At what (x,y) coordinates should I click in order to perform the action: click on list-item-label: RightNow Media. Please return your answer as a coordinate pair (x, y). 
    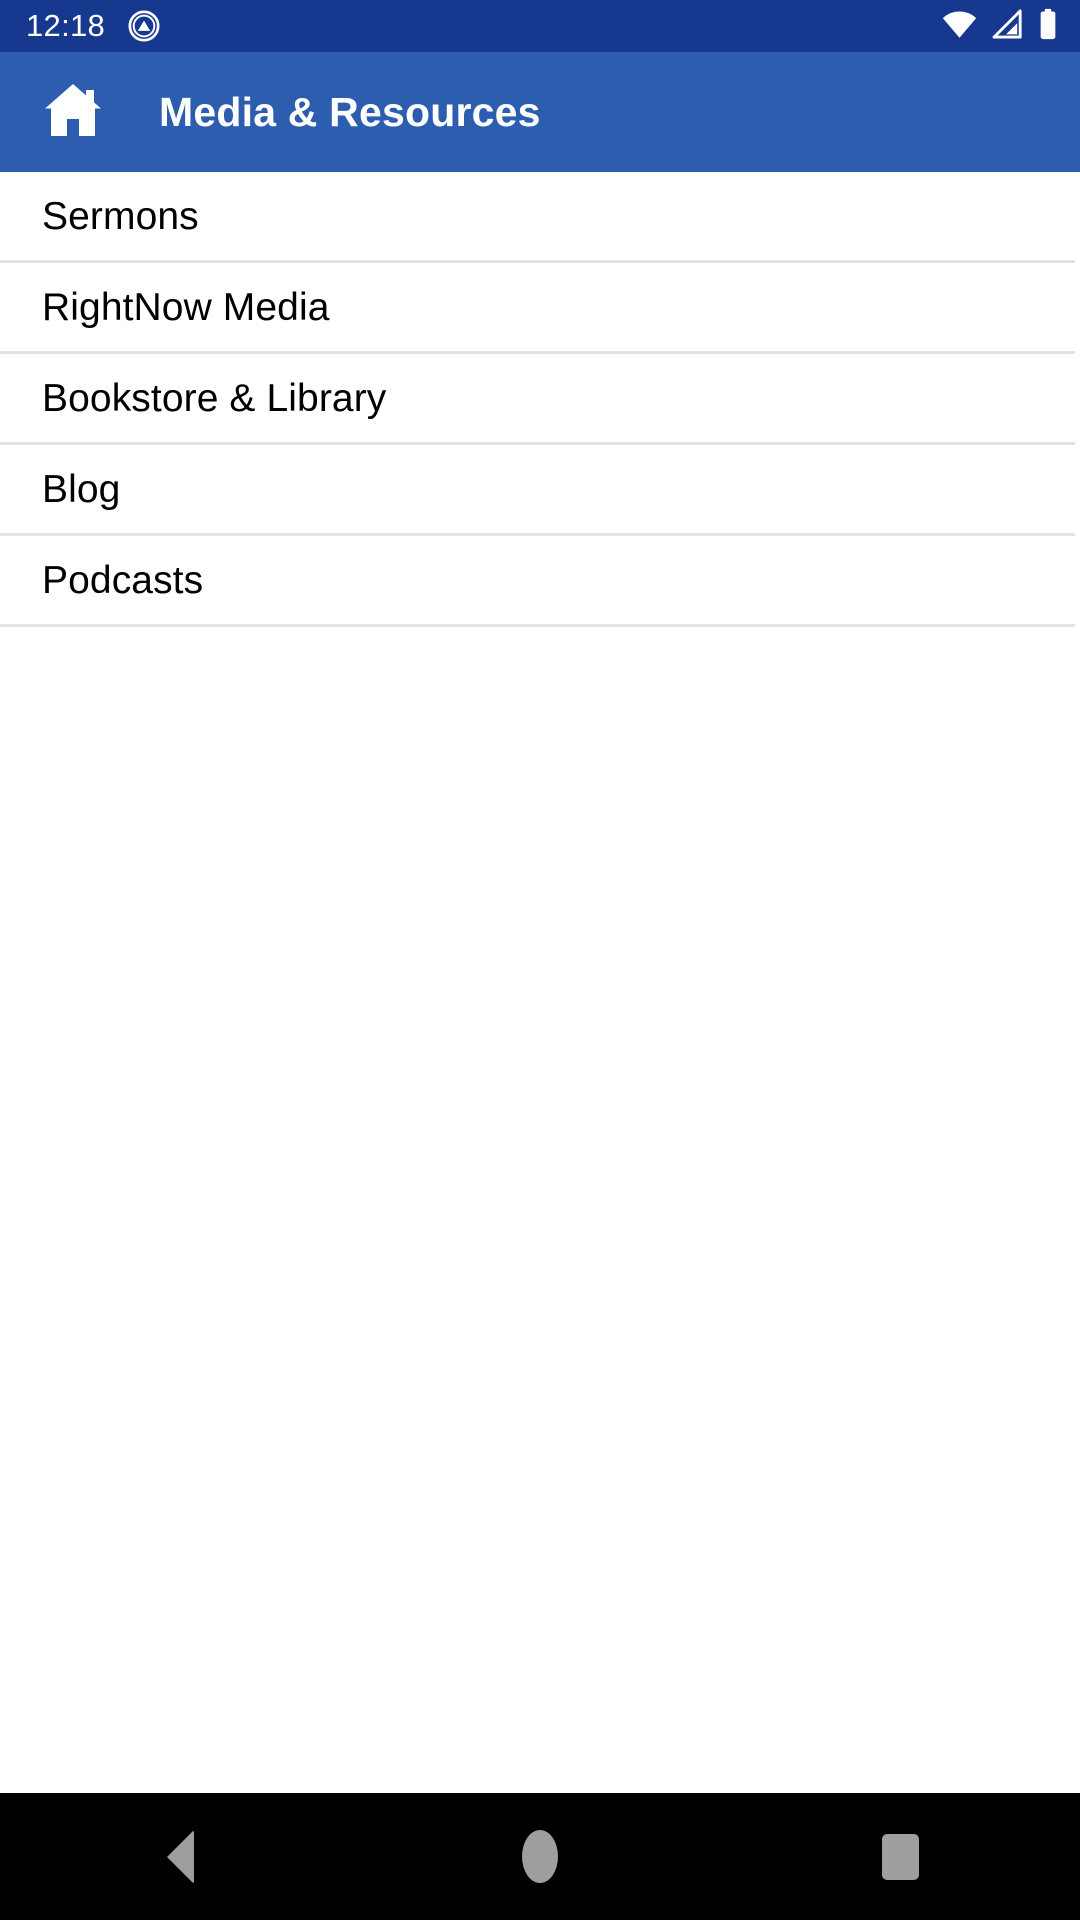
    Looking at the image, I should click on (186, 307).